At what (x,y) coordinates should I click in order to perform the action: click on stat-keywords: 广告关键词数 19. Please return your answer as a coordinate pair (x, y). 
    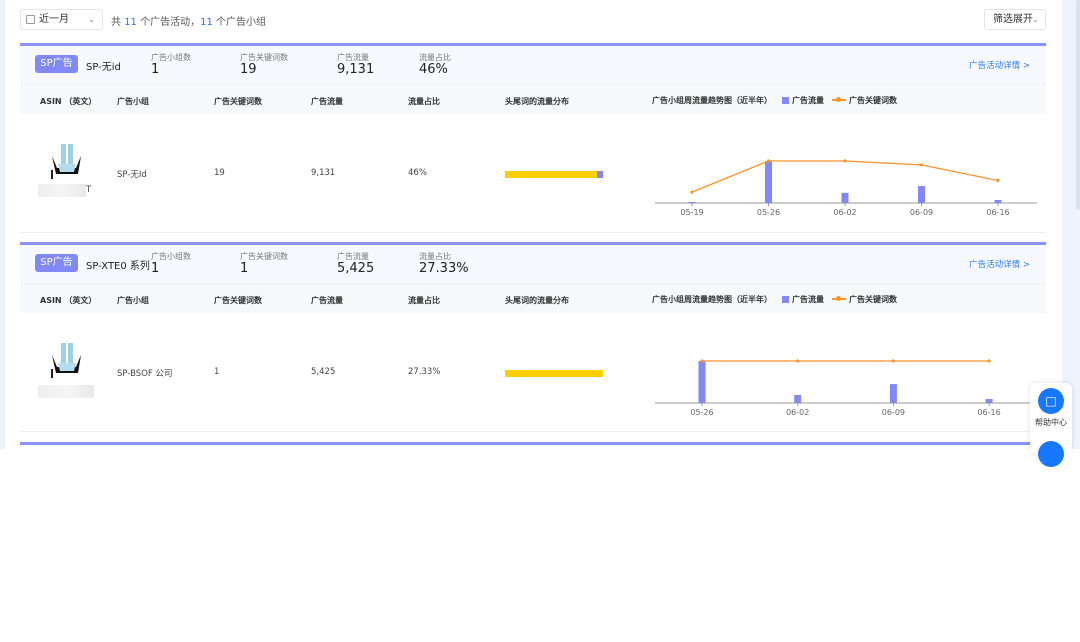
    Looking at the image, I should click on (264, 65).